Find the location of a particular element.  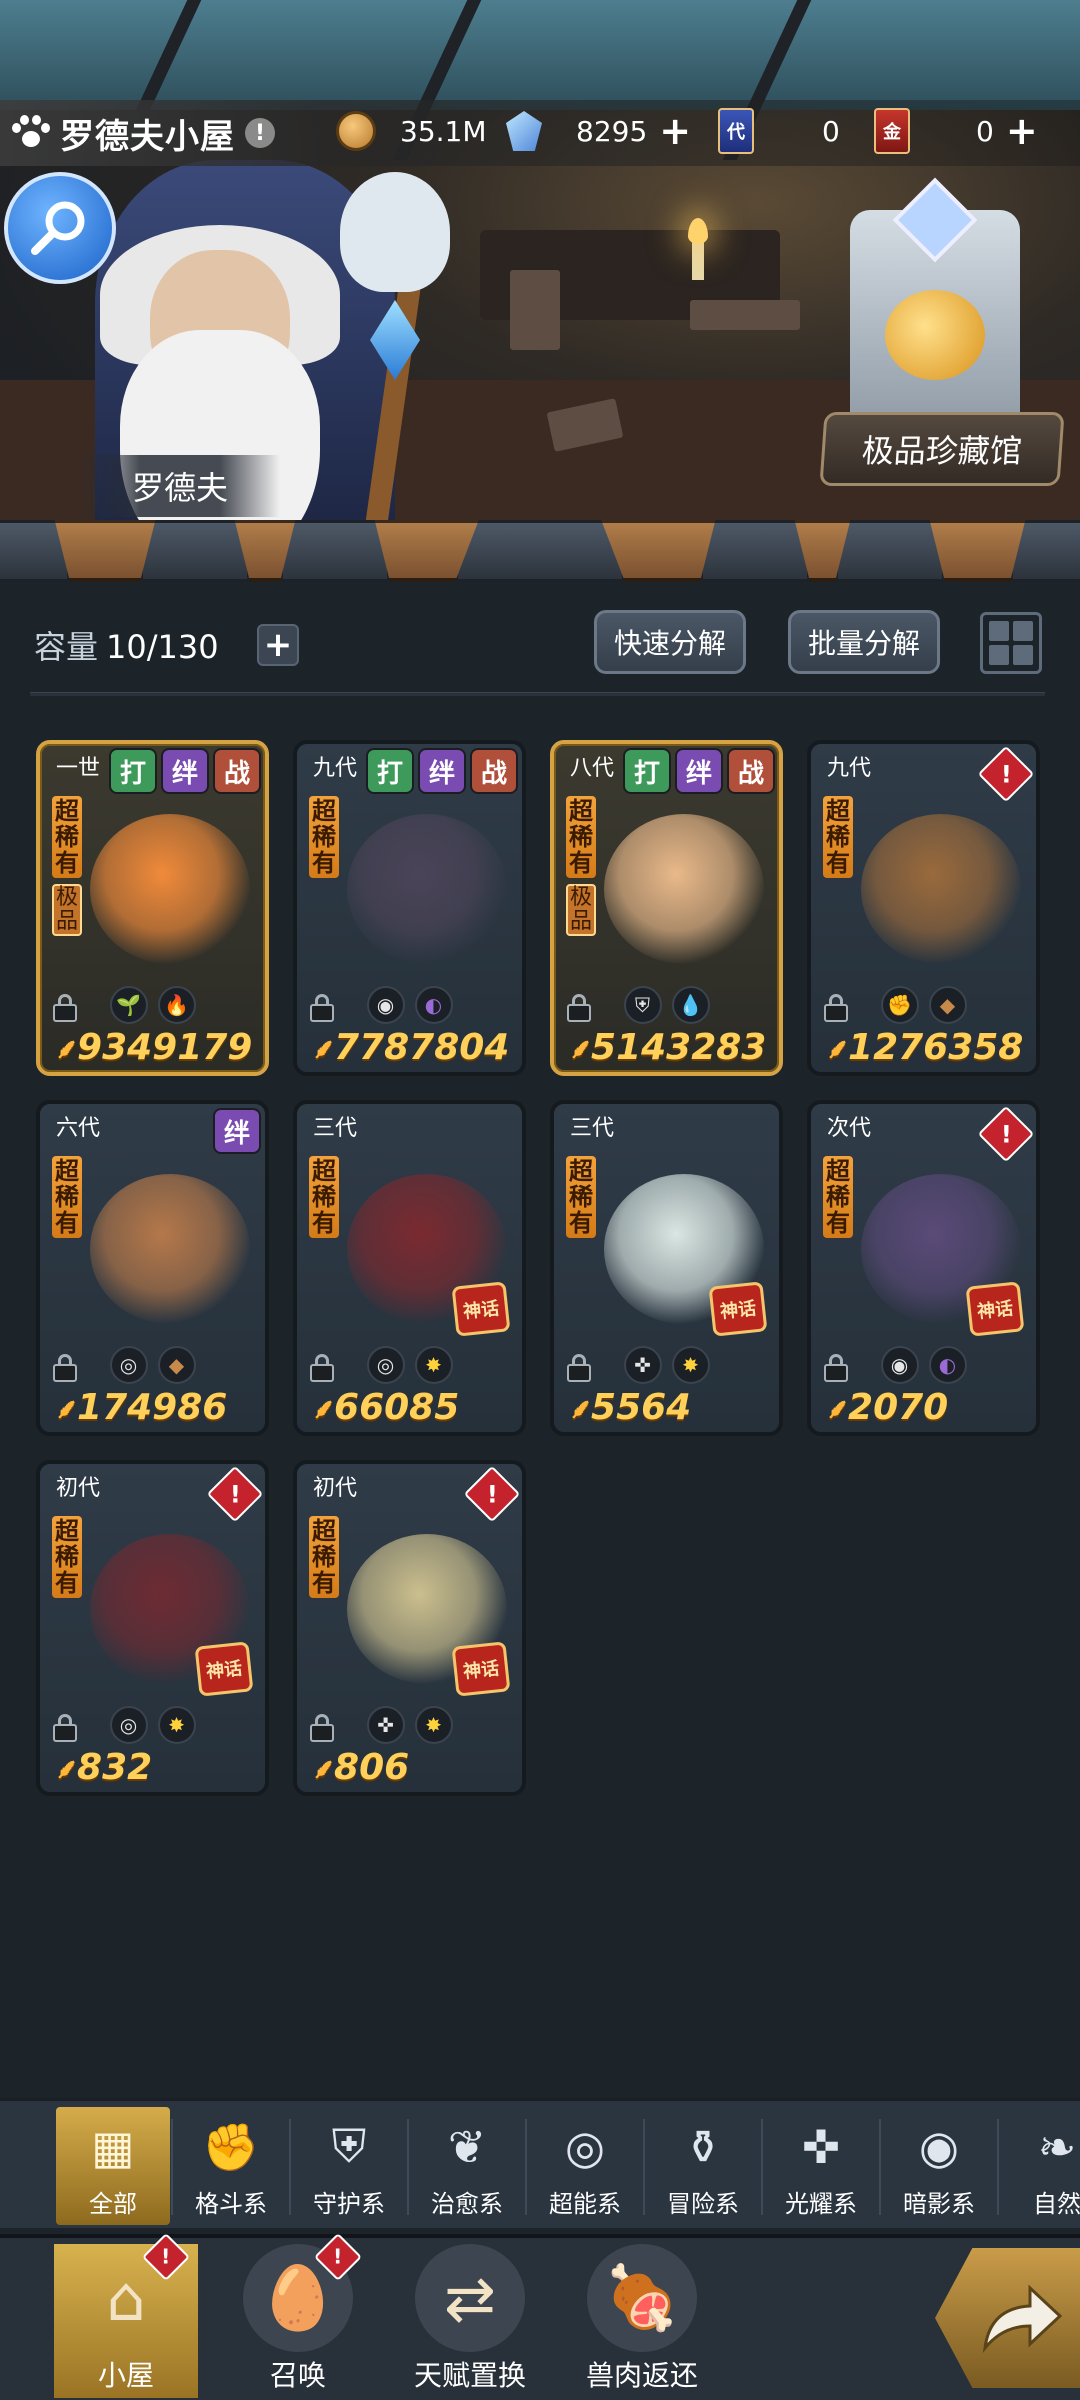

power-value: ⸙ 7787804 is located at coordinates (410, 1047).